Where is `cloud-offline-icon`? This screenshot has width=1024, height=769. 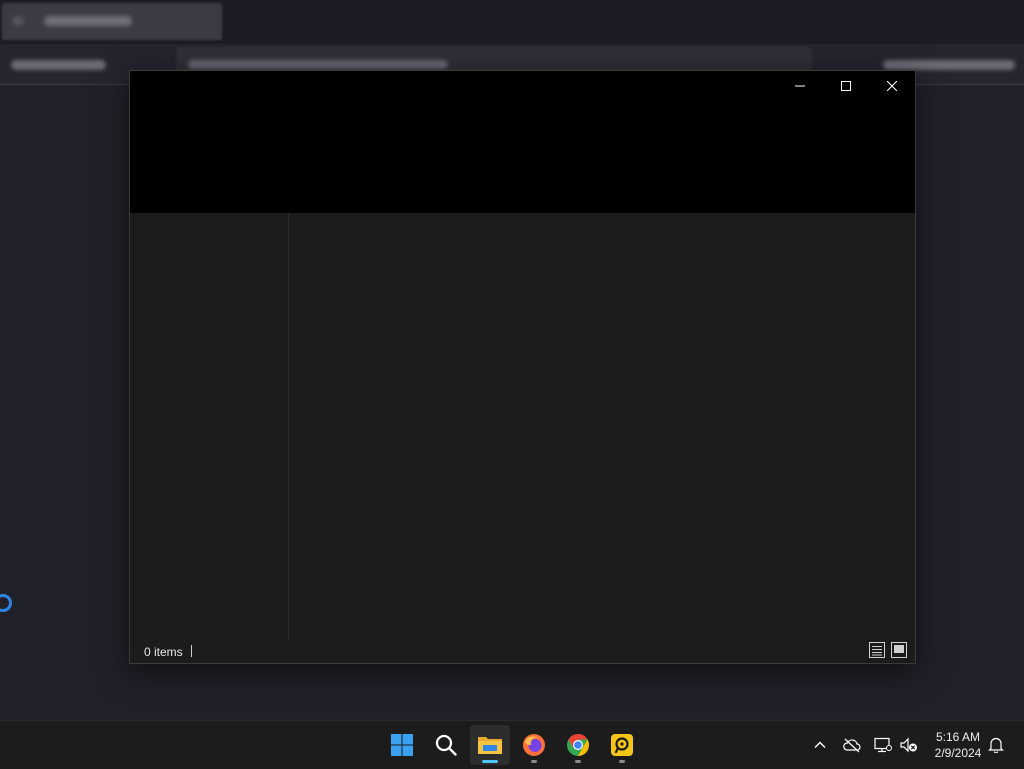 cloud-offline-icon is located at coordinates (852, 745).